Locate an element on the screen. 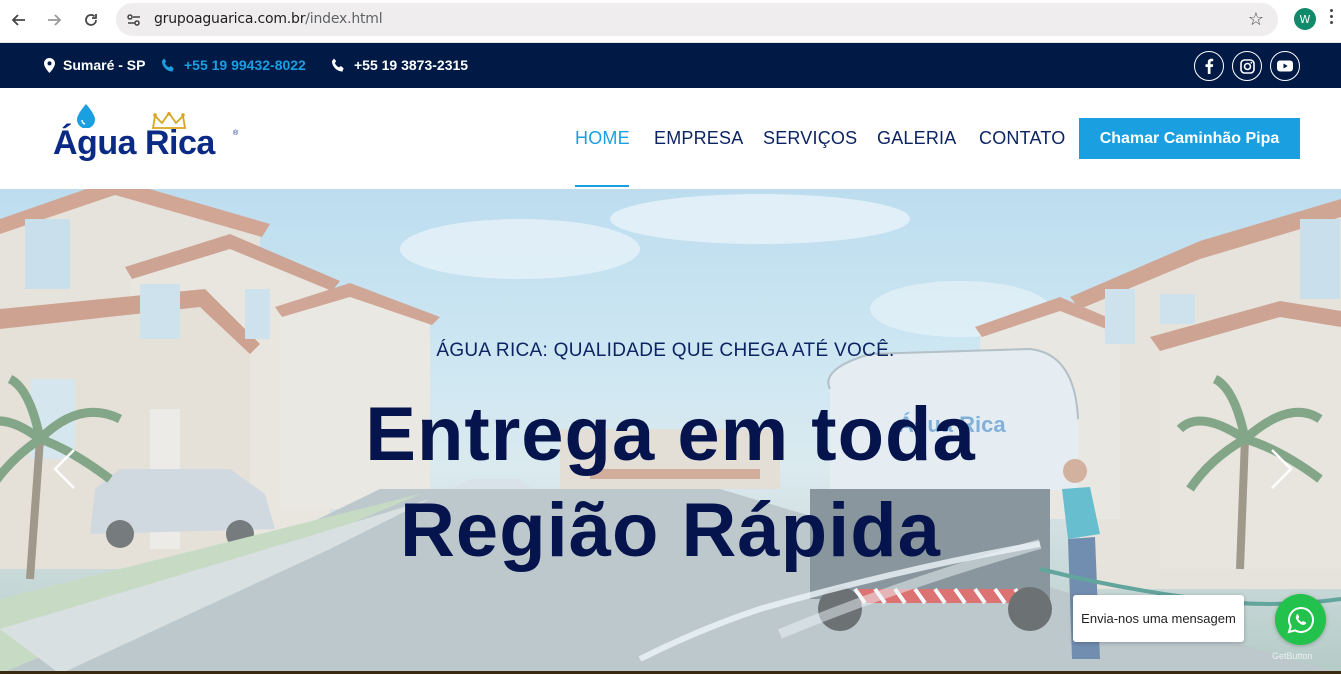 This screenshot has height=674, width=1341. location-info: Sumaré - SP is located at coordinates (94, 65).